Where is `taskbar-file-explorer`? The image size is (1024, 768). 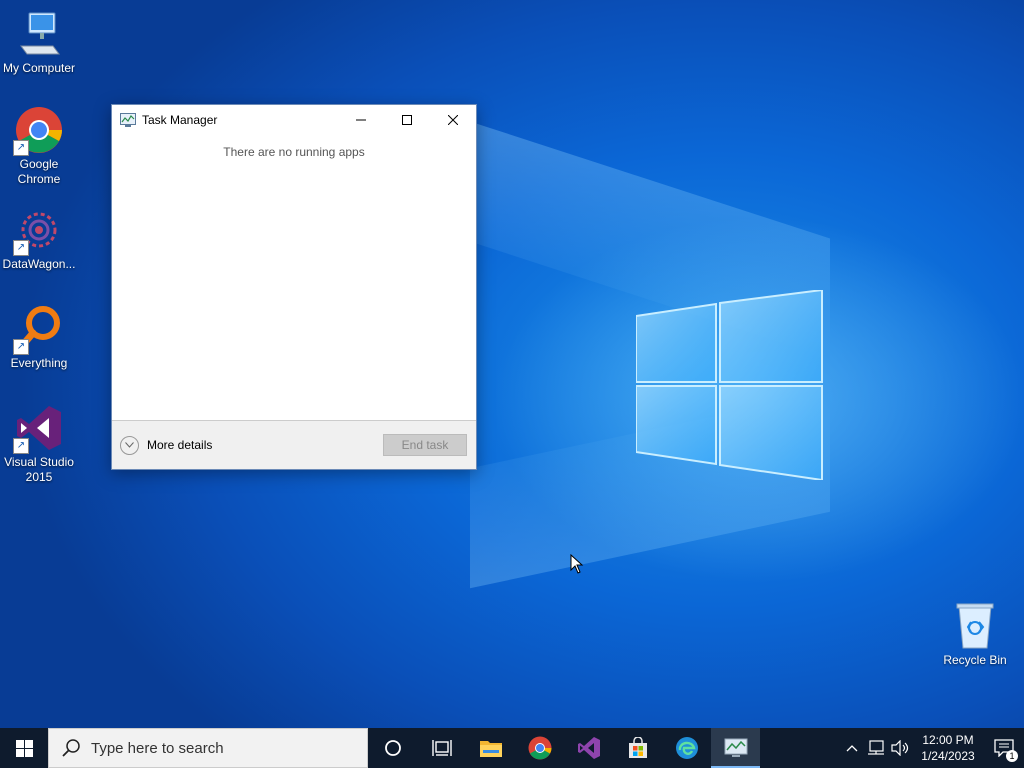 taskbar-file-explorer is located at coordinates (490, 748).